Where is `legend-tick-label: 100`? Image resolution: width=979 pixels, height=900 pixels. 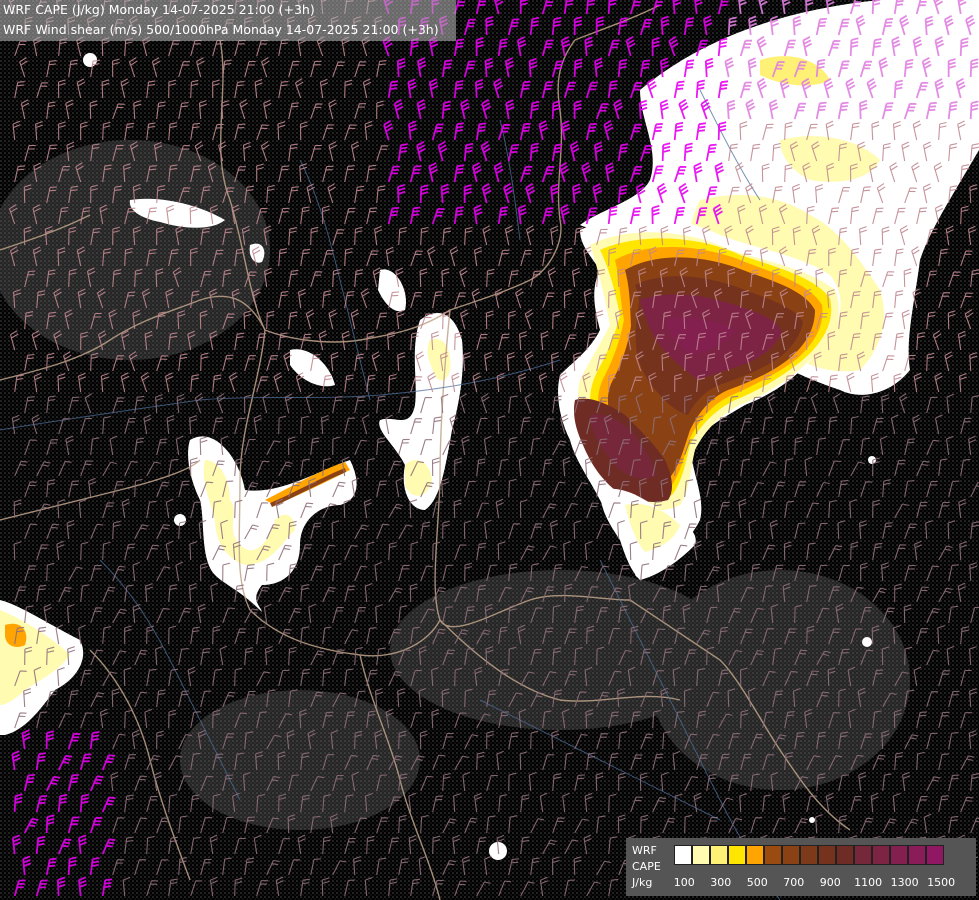
legend-tick-label: 100 is located at coordinates (684, 882).